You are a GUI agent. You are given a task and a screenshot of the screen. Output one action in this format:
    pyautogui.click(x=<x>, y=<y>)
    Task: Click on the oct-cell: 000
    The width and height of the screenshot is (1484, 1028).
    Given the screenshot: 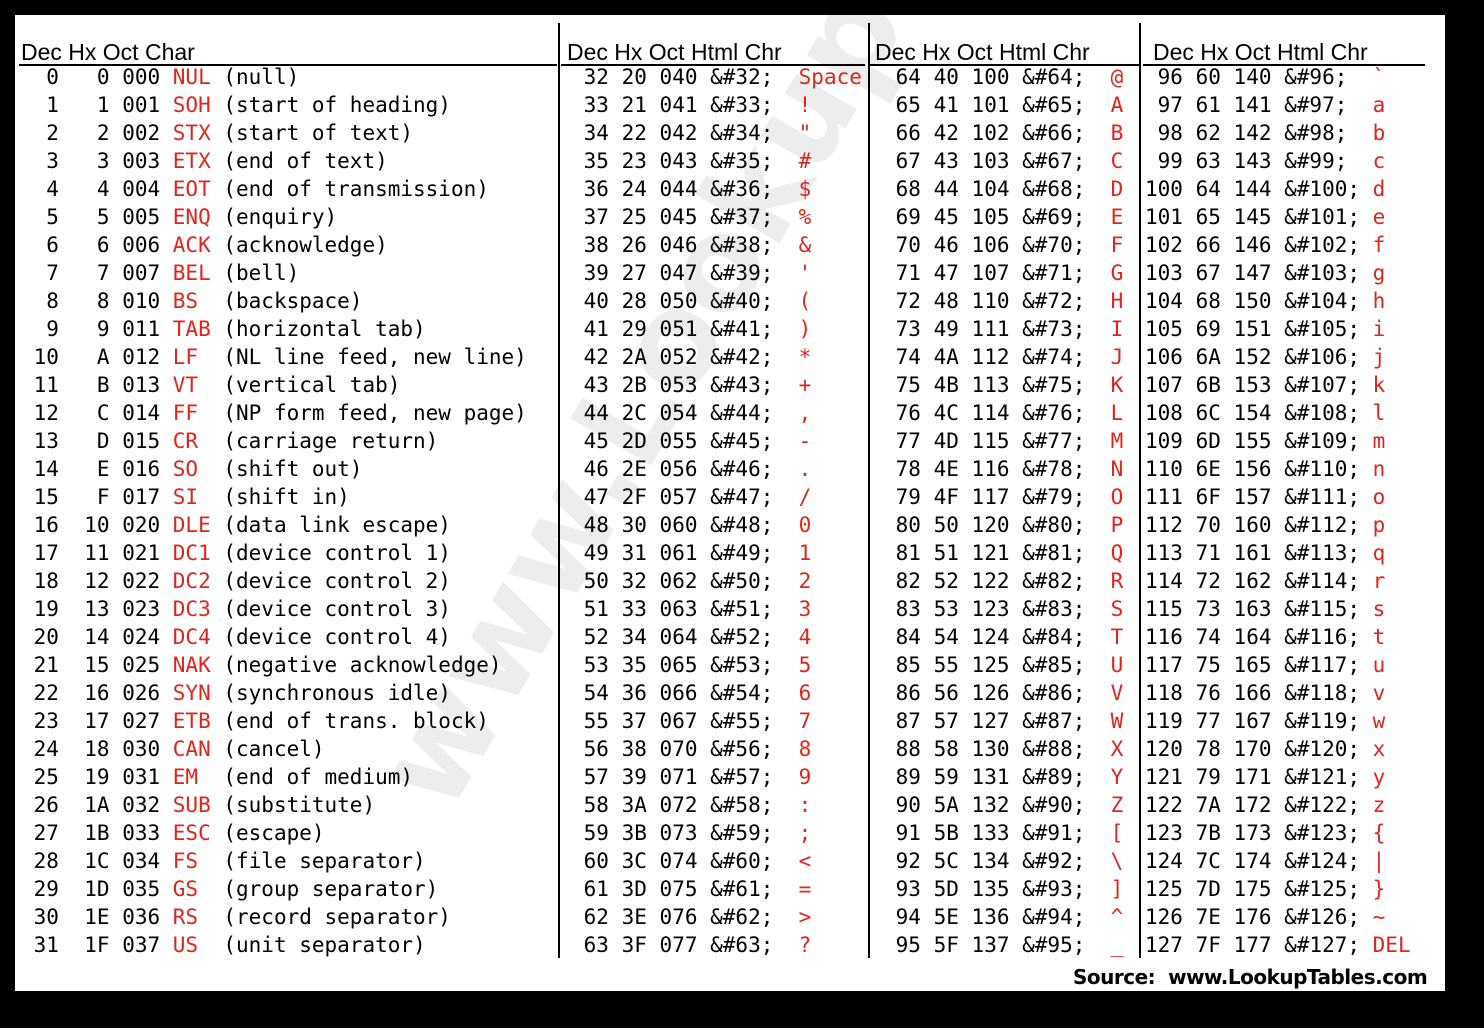 What is the action you would take?
    pyautogui.click(x=141, y=77)
    